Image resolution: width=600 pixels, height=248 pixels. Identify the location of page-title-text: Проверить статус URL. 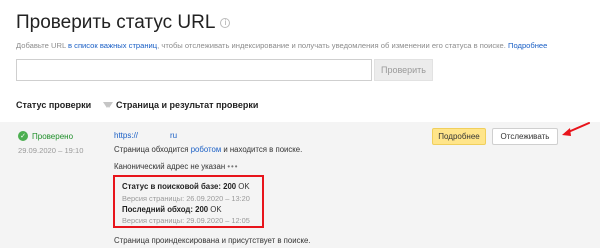
(116, 22).